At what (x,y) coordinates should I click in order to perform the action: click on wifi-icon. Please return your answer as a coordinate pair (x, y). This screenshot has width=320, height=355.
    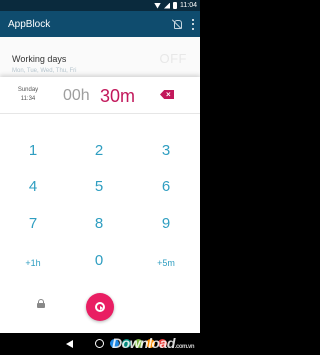
    Looking at the image, I should click on (157, 5).